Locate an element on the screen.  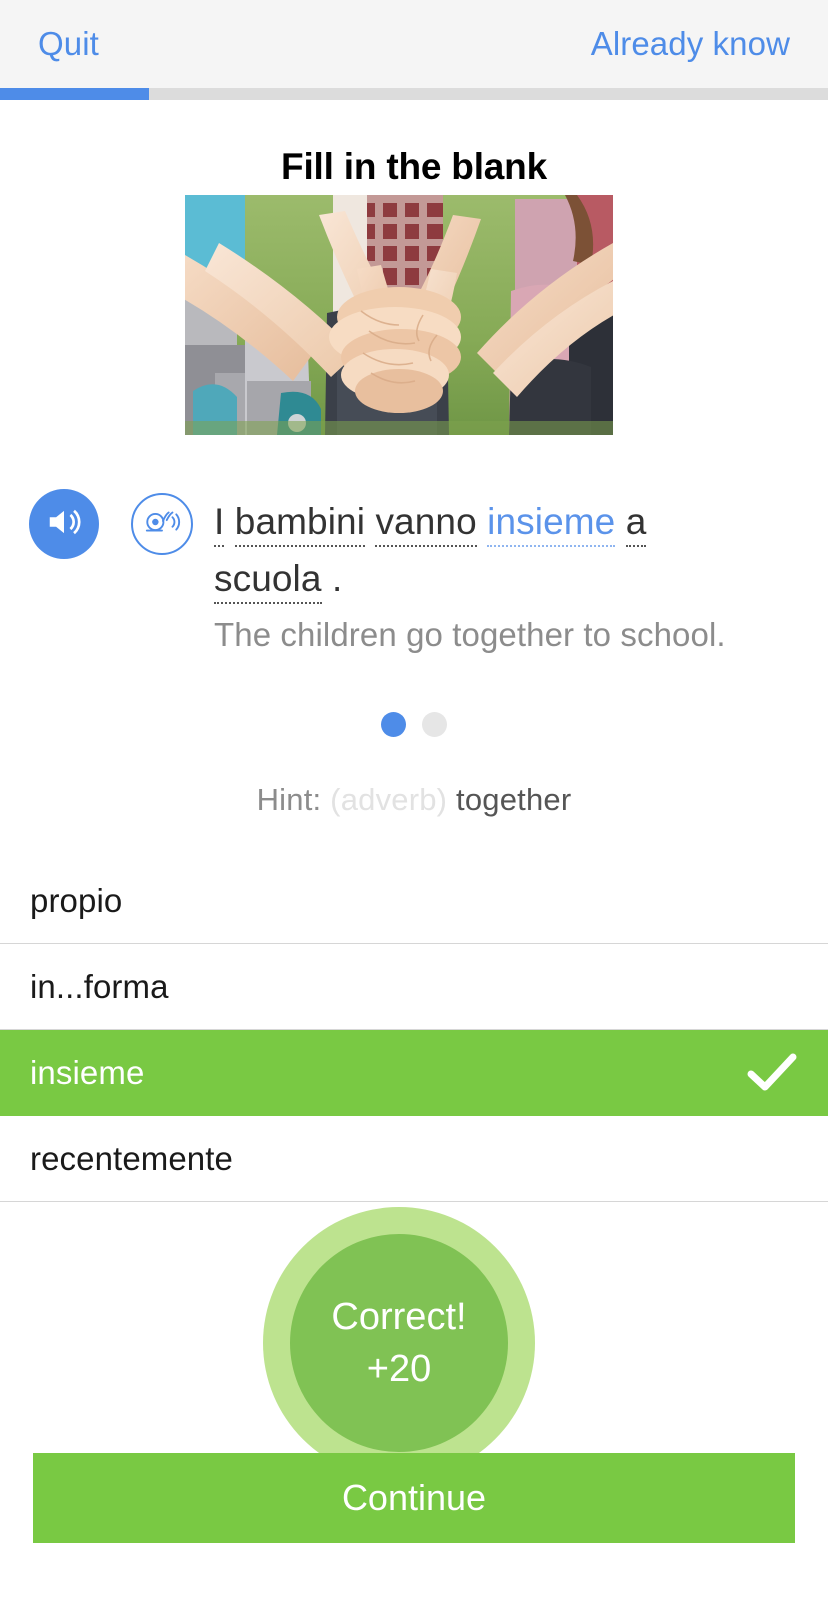
answer-option: propio is located at coordinates (414, 901).